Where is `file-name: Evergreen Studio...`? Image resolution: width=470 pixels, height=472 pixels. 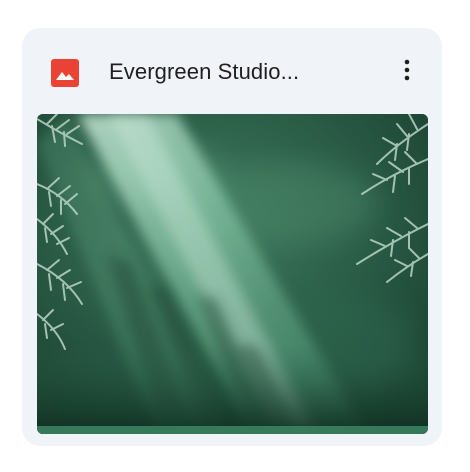
file-name: Evergreen Studio... is located at coordinates (244, 72).